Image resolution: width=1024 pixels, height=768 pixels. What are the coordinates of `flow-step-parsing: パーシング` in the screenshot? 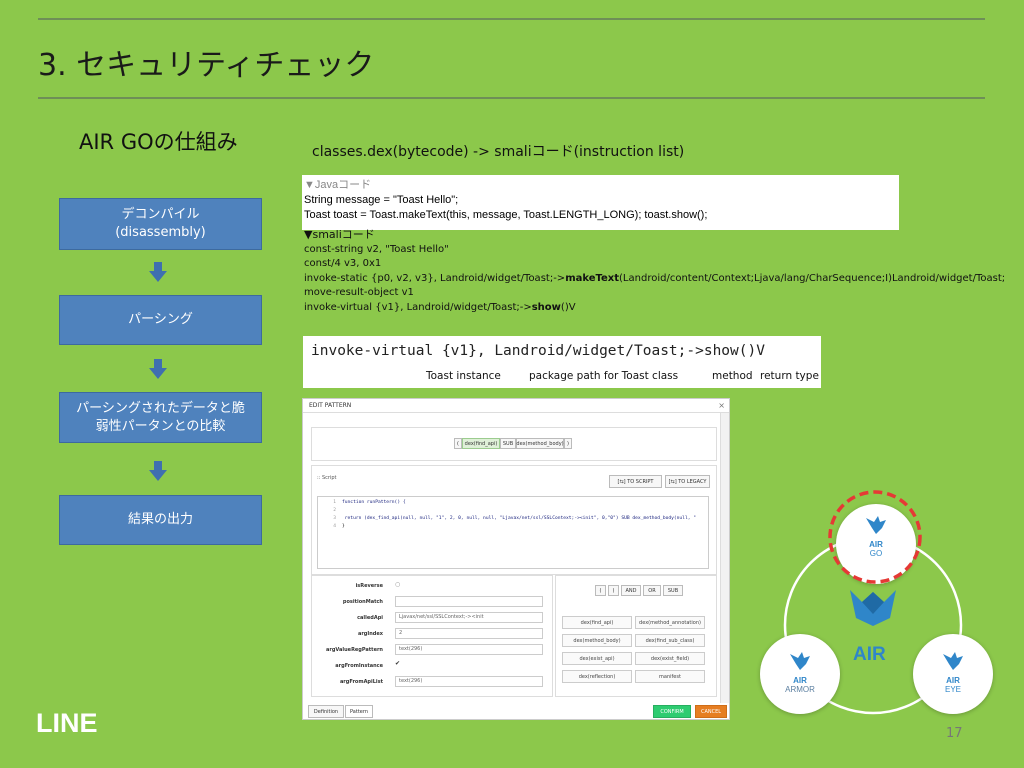 It's located at (160, 320).